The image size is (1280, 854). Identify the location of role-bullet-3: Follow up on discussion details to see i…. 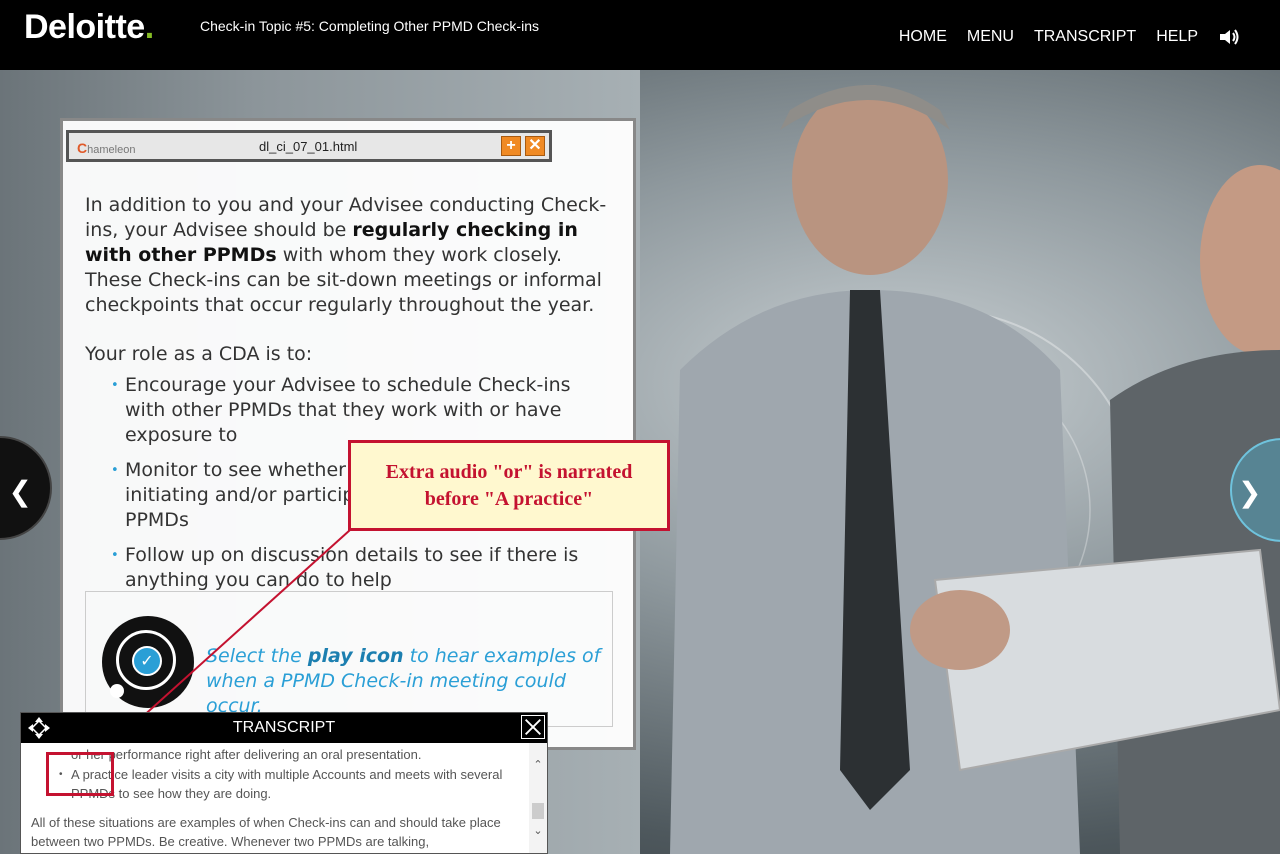
(363, 568).